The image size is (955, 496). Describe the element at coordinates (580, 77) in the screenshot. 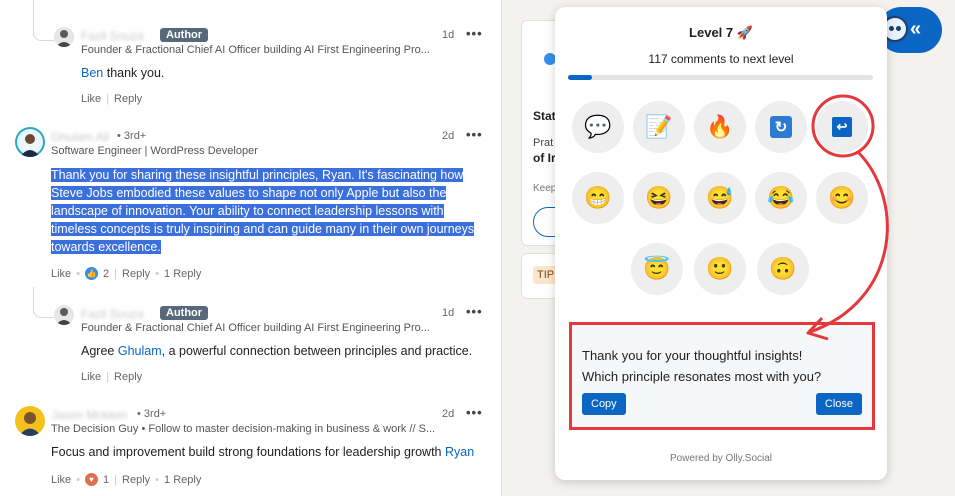

I see `level-progress-fill` at that location.